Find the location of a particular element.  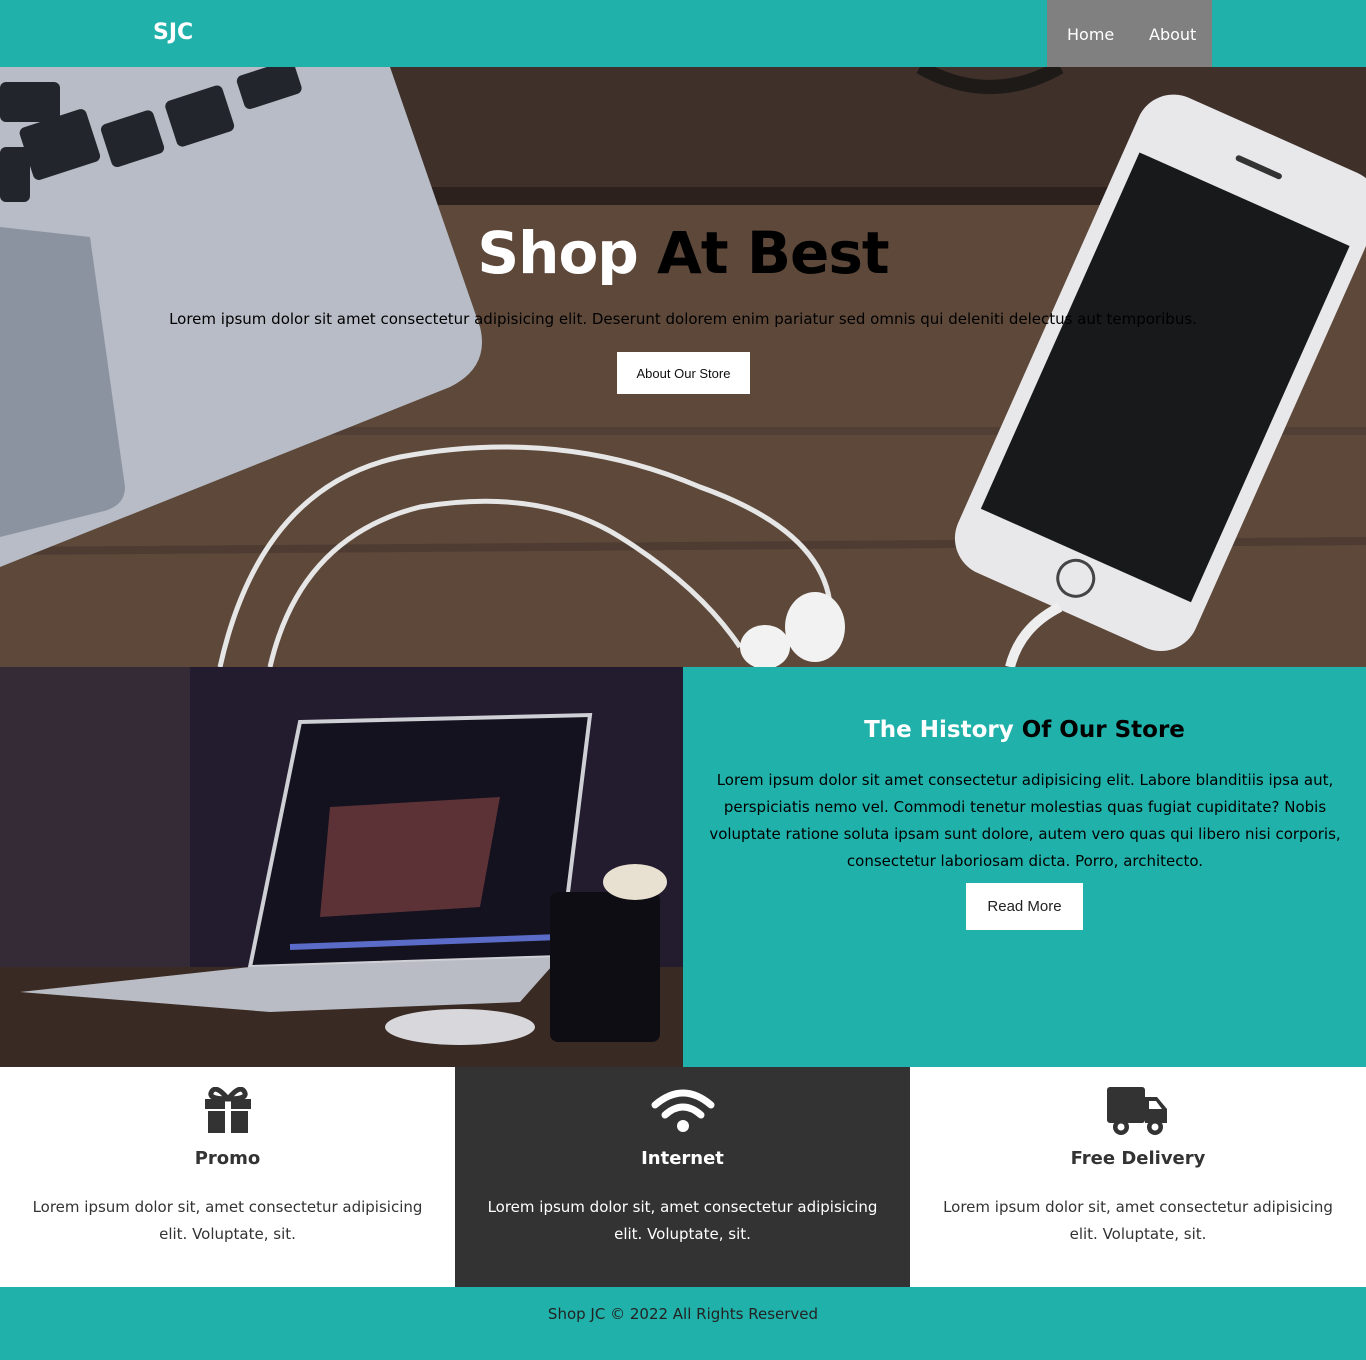

footer: Shop JC © 2022 All Rights Reserved is located at coordinates (683, 1323).